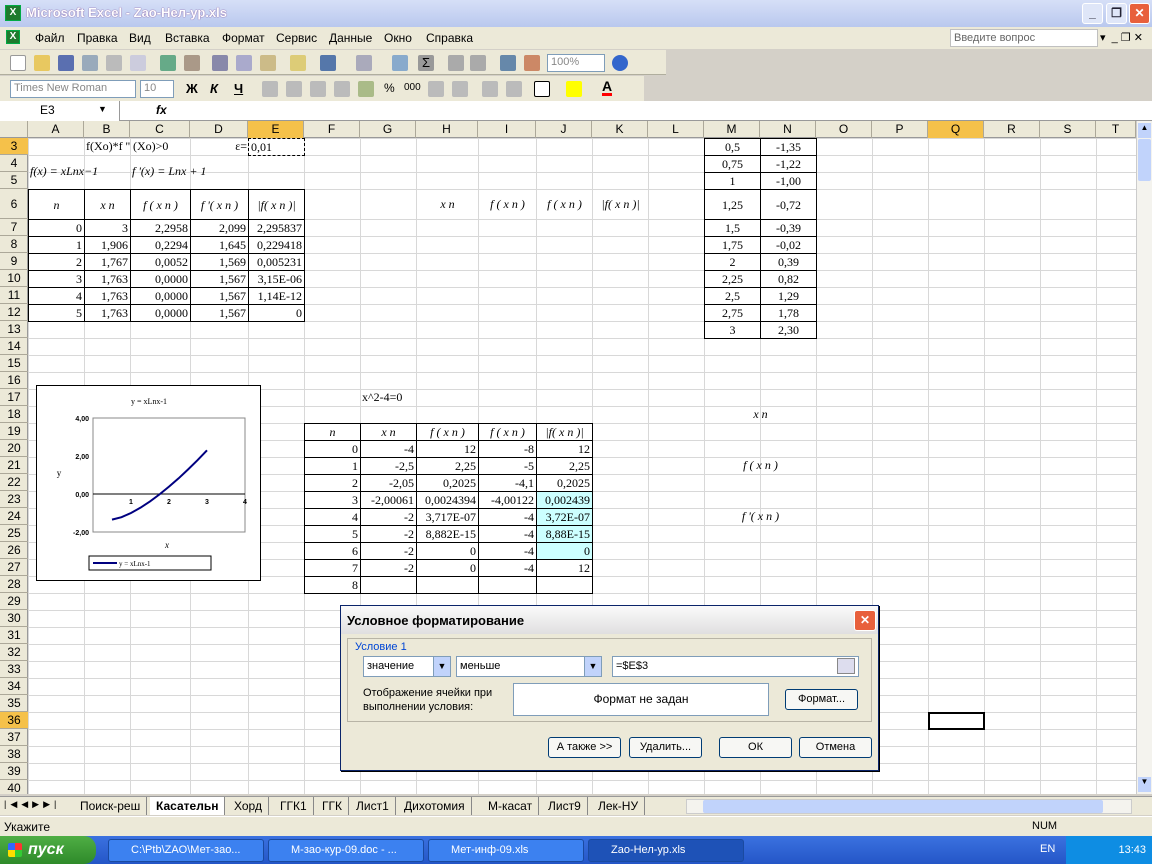 The image size is (1152, 864). I want to click on menu-item: Формат, so click(243, 38).